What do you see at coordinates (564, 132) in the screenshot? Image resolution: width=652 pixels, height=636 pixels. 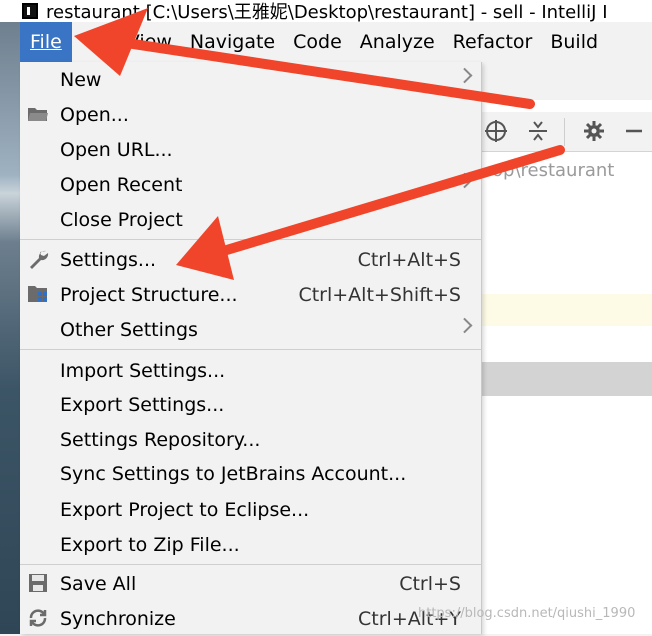 I see `toolbar-separator` at bounding box center [564, 132].